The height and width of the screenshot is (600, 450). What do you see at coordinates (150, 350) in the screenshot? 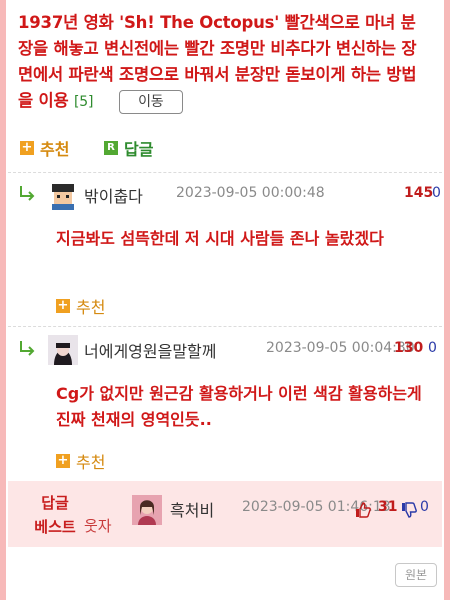
I see `comment-nickname: 너에게영원을말할께` at bounding box center [150, 350].